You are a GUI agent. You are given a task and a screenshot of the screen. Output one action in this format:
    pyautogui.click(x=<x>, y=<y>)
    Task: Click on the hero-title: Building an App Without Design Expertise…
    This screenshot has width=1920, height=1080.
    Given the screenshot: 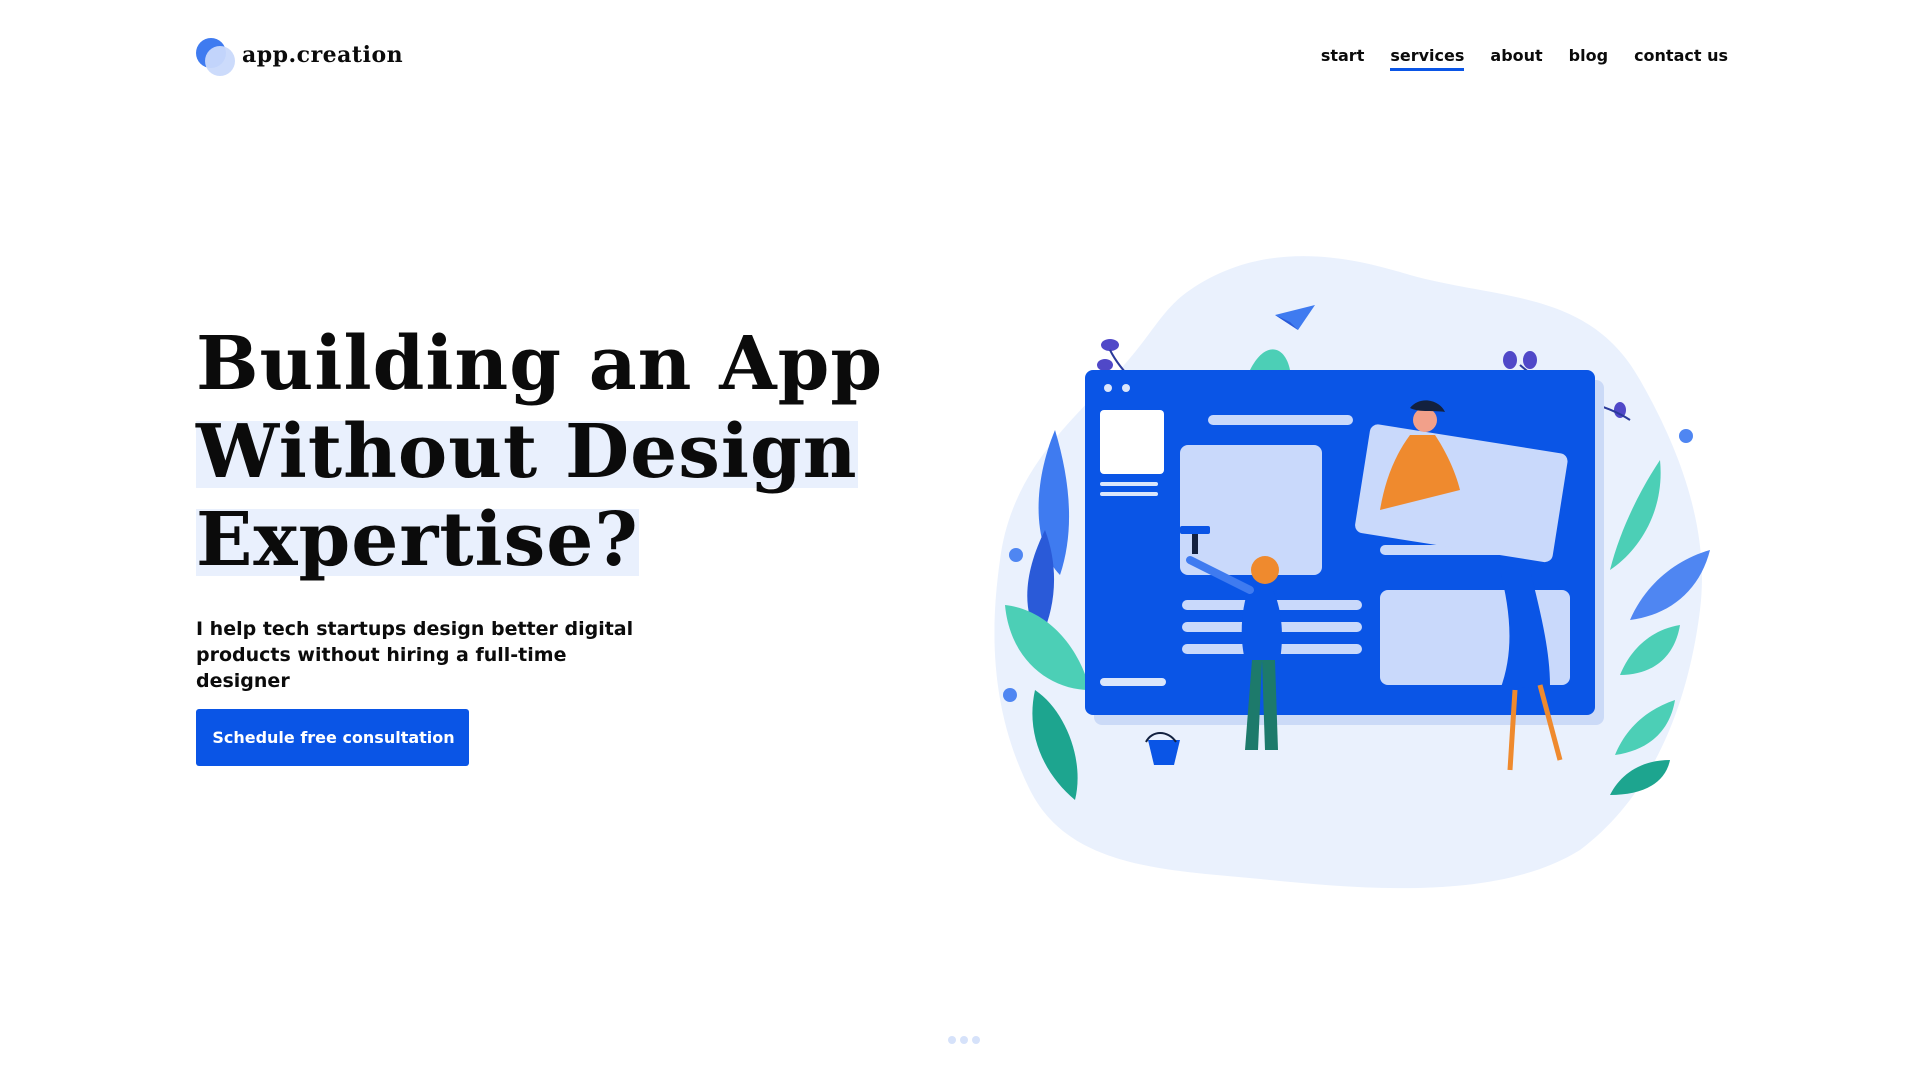 What is the action you would take?
    pyautogui.click(x=539, y=452)
    